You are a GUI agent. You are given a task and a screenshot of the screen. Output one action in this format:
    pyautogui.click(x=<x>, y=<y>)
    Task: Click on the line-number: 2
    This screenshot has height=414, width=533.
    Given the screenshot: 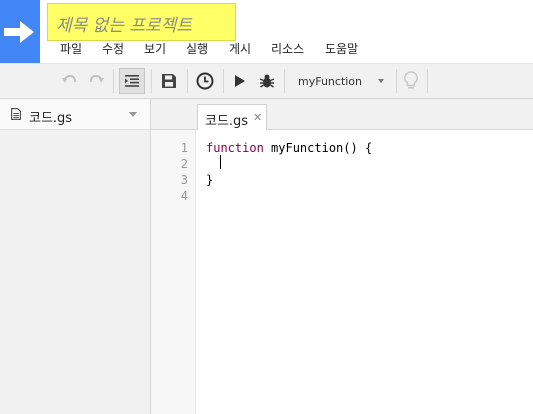 What is the action you would take?
    pyautogui.click(x=184, y=164)
    